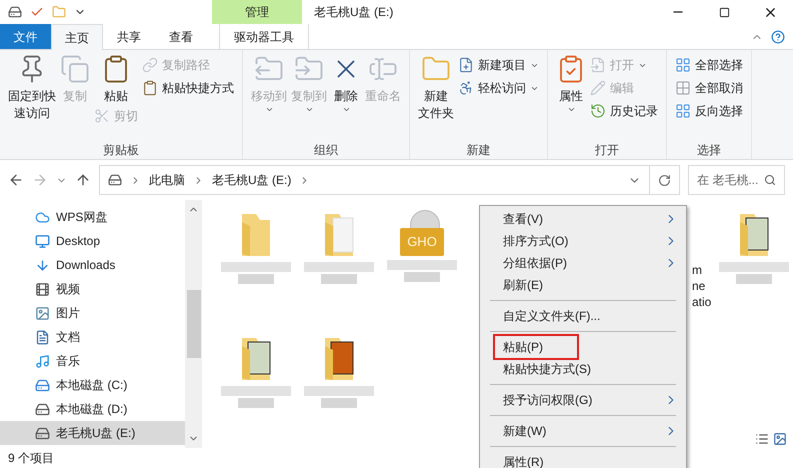 The image size is (793, 468). What do you see at coordinates (583, 219) in the screenshot?
I see `menu-item: 查看(V)` at bounding box center [583, 219].